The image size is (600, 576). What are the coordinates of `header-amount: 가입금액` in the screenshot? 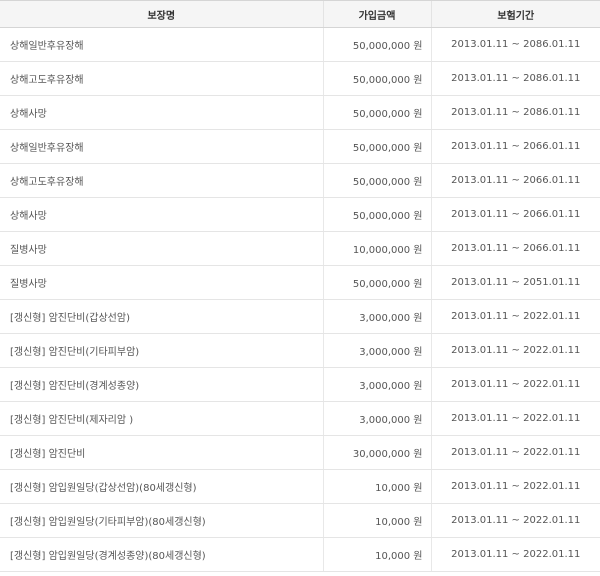 It's located at (376, 14).